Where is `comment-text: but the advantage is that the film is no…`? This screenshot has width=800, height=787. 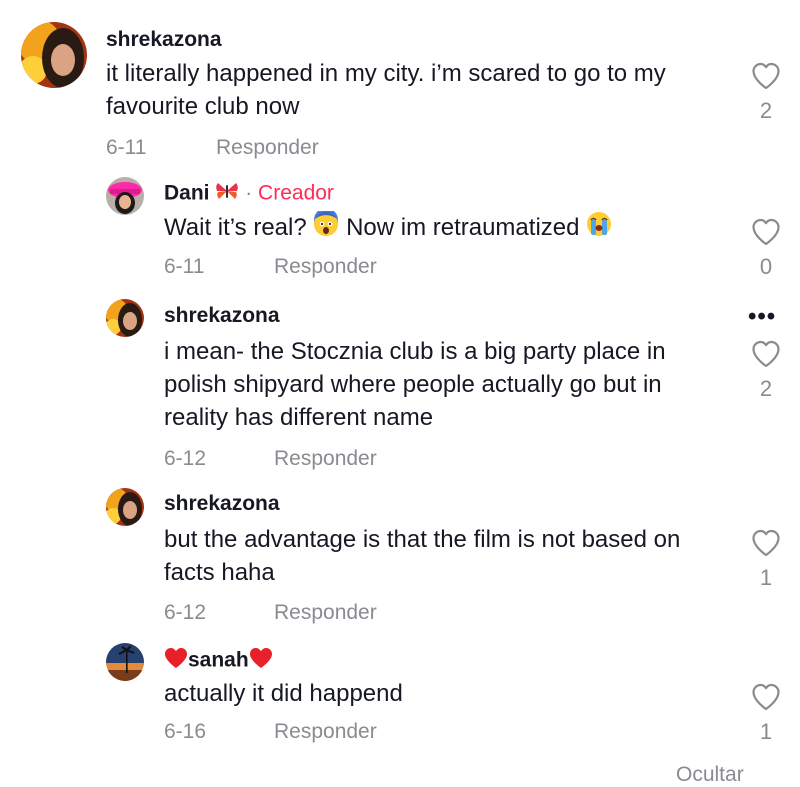
comment-text: but the advantage is that the film is no… is located at coordinates (422, 556).